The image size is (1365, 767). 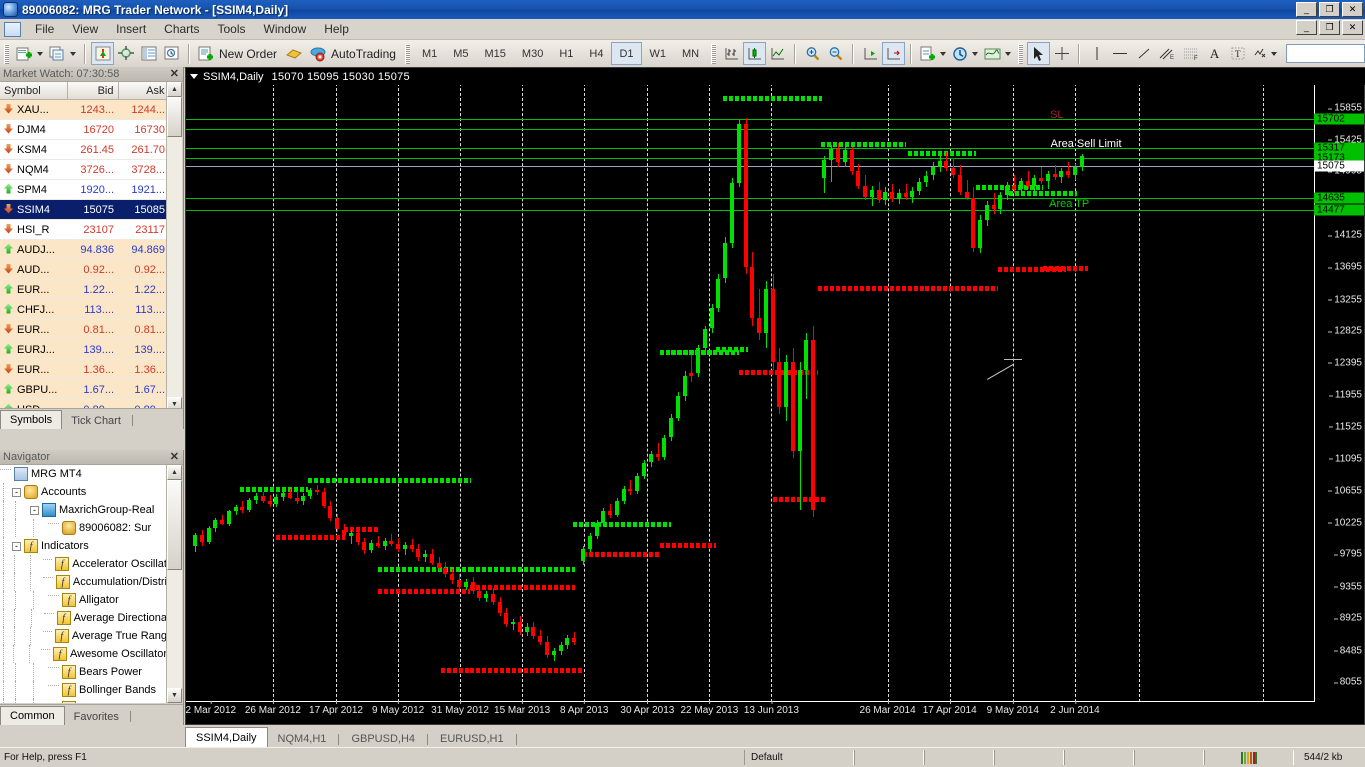 I want to click on tab-tick-chart: Tick Chart, so click(x=96, y=420).